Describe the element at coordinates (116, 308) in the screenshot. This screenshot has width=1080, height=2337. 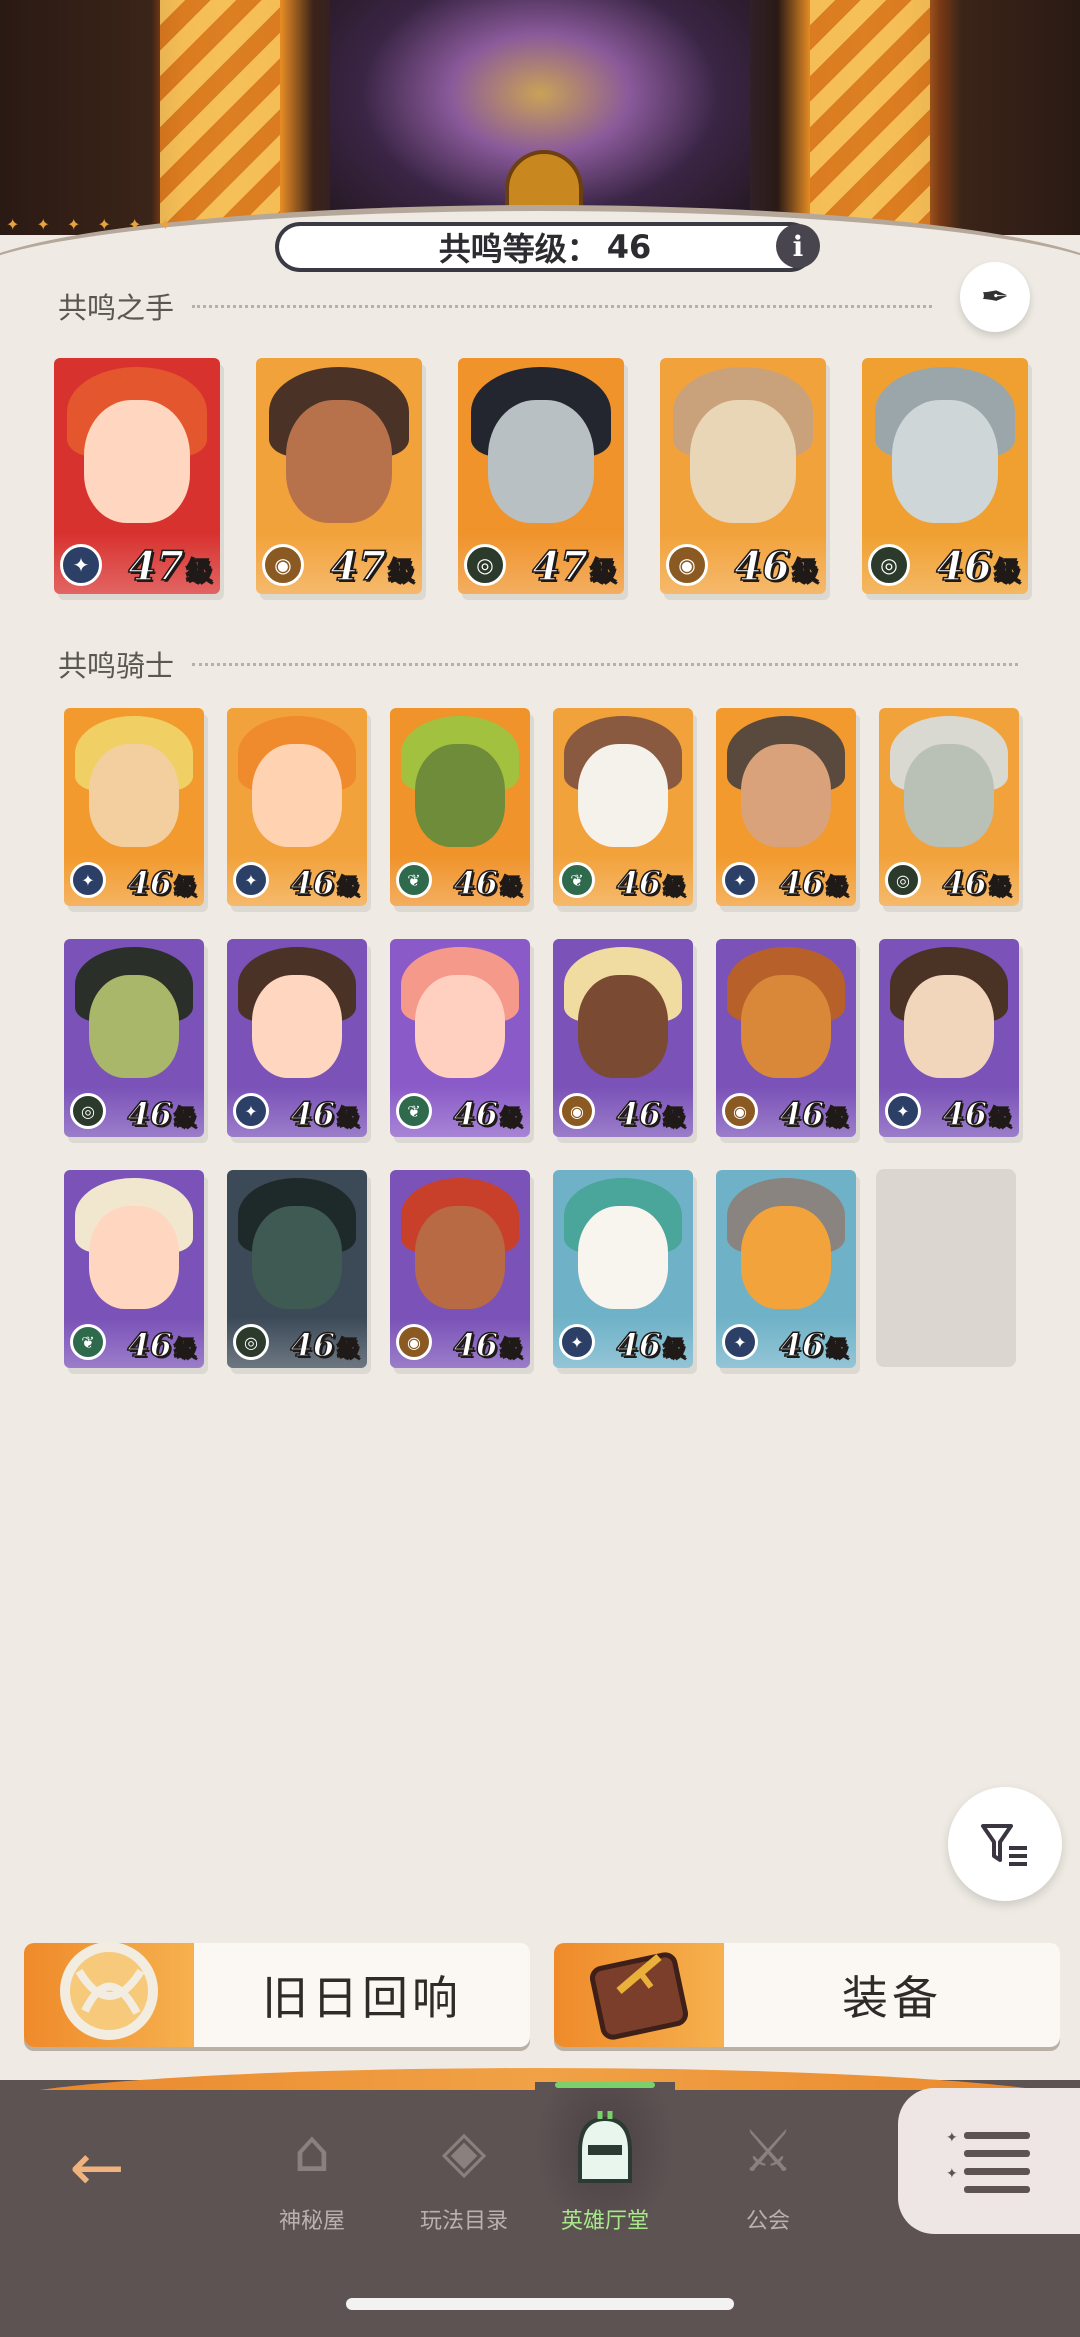
I see `section-title-hands-label: 共鸣之手` at that location.